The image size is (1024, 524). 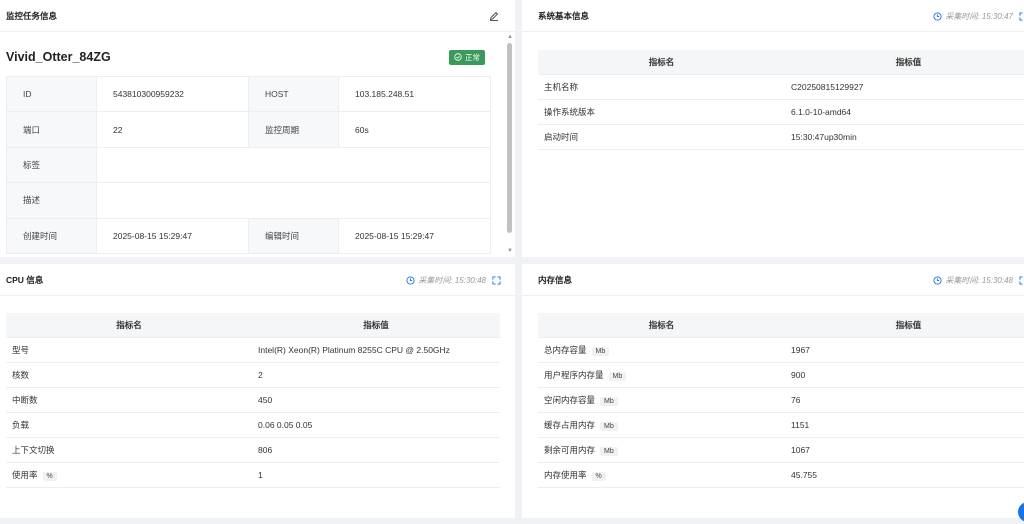 I want to click on metric-name-text: 用户程序内存量, so click(x=574, y=374).